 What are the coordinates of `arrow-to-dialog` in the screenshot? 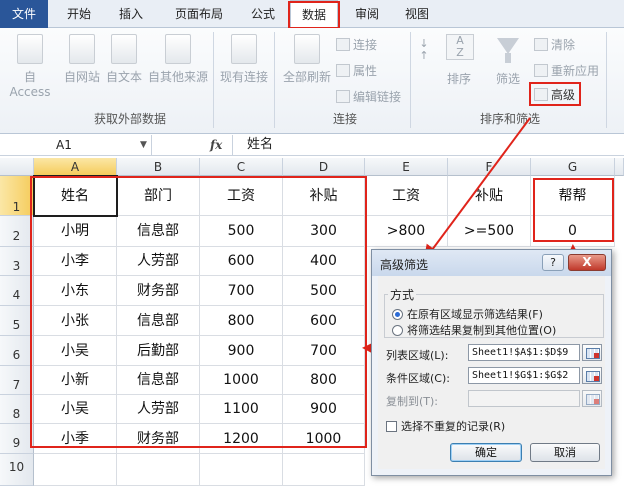 It's located at (477, 189).